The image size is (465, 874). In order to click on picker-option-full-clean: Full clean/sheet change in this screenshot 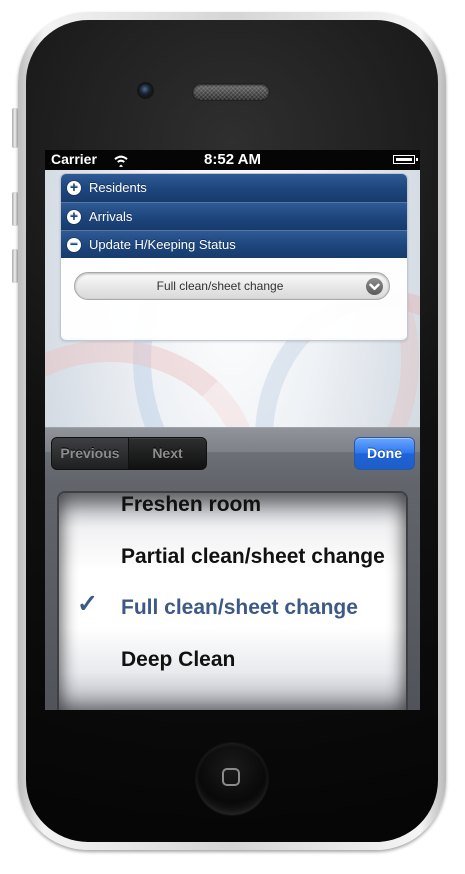, I will do `click(239, 608)`.